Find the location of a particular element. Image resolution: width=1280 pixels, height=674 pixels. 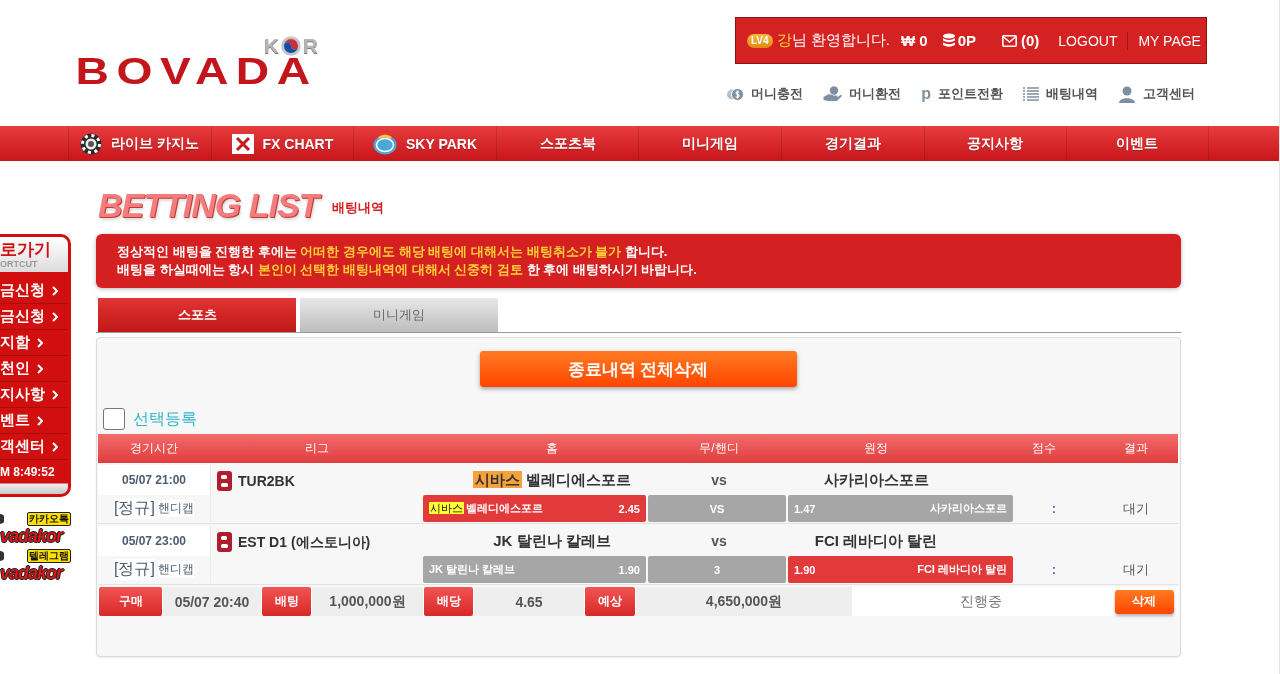

flag-emblem-icon is located at coordinates (290, 46).